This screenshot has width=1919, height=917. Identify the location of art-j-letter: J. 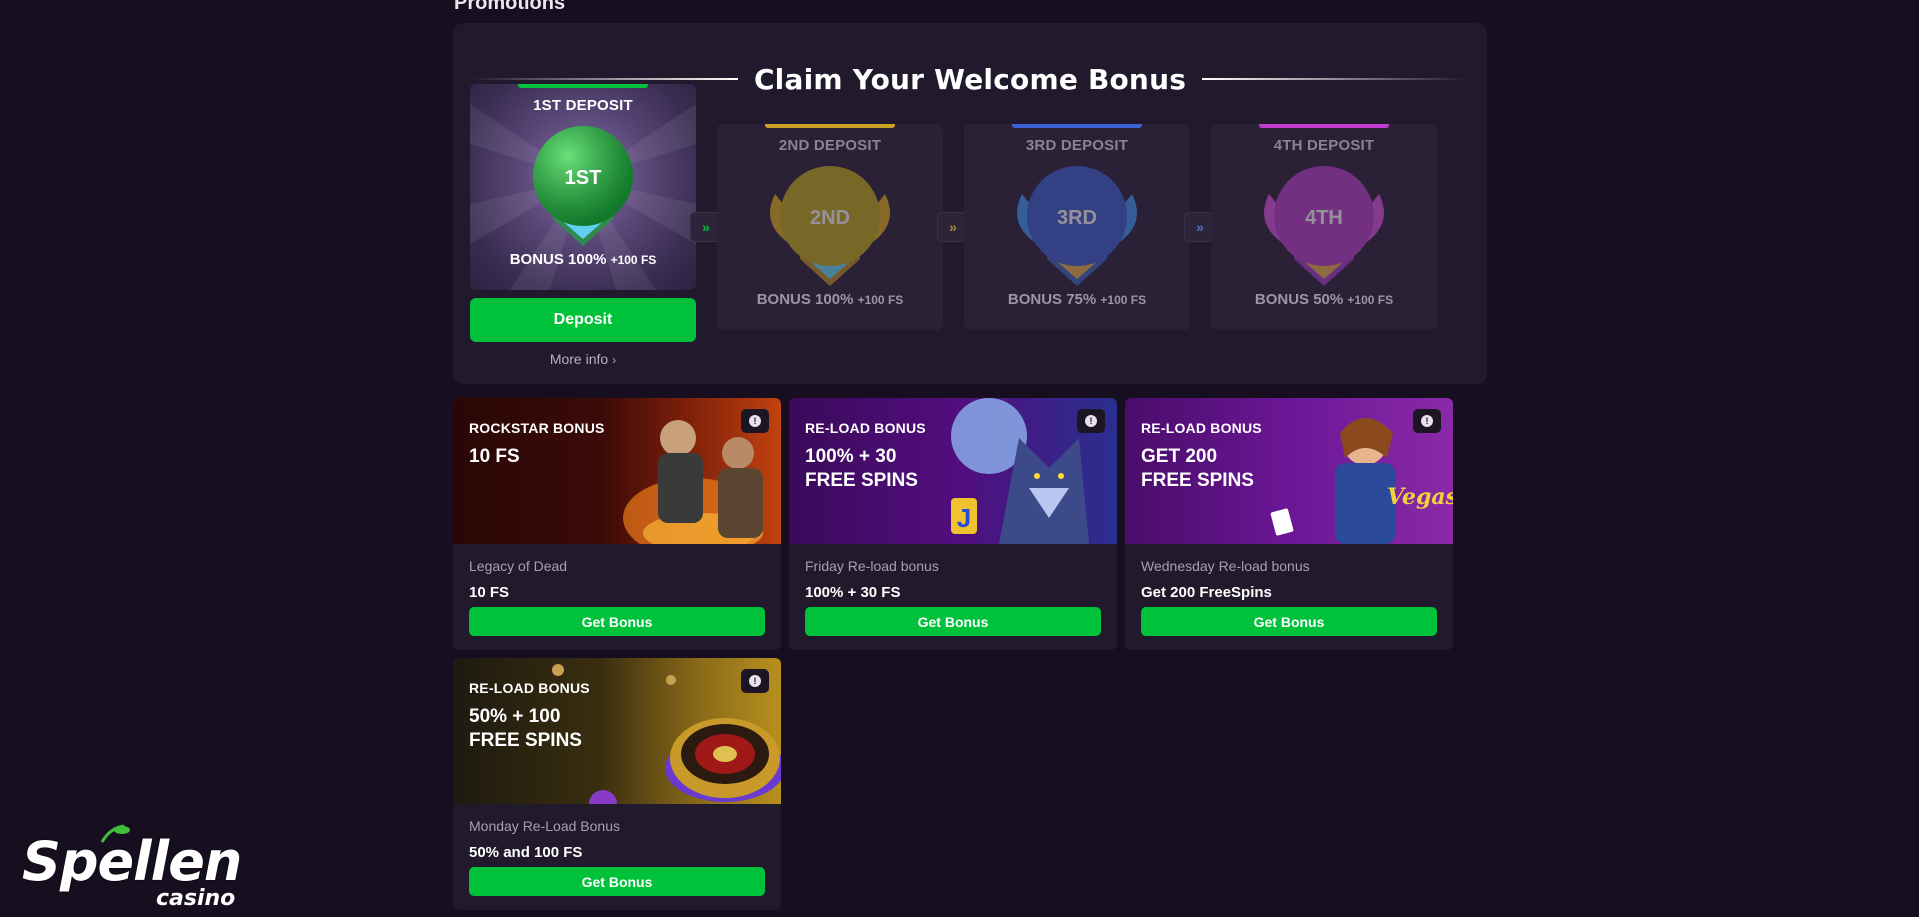
(964, 518).